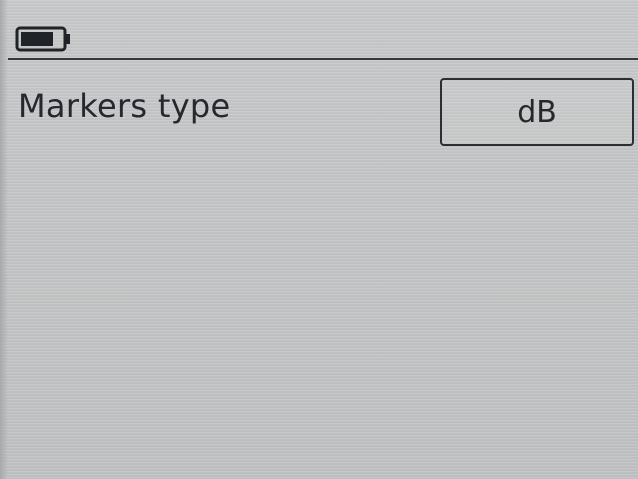  I want to click on markers-type-value: dB, so click(537, 112).